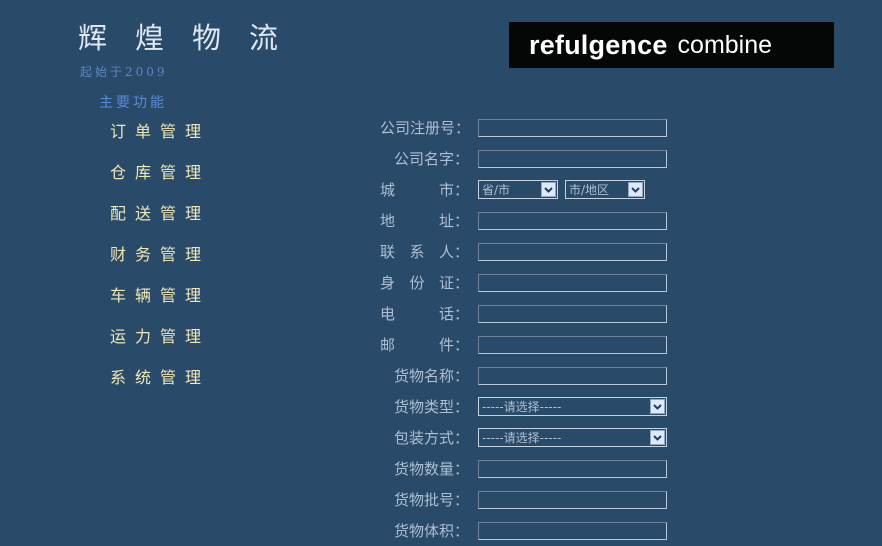 Image resolution: width=882 pixels, height=546 pixels. I want to click on contact-input, so click(572, 251).